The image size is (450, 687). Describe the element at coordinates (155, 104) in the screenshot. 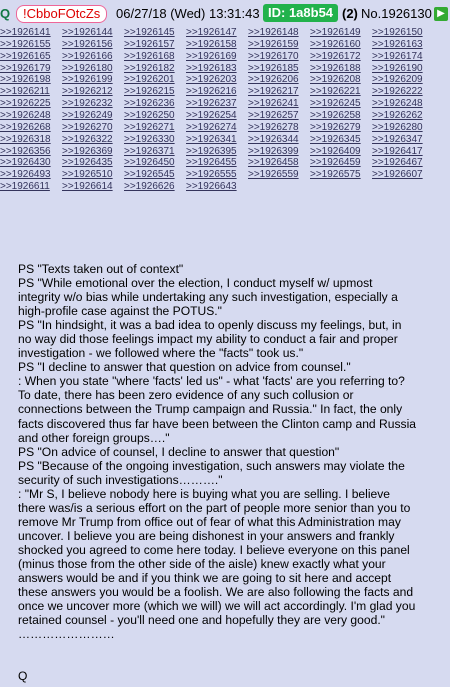

I see `backlink: >>1926236` at that location.